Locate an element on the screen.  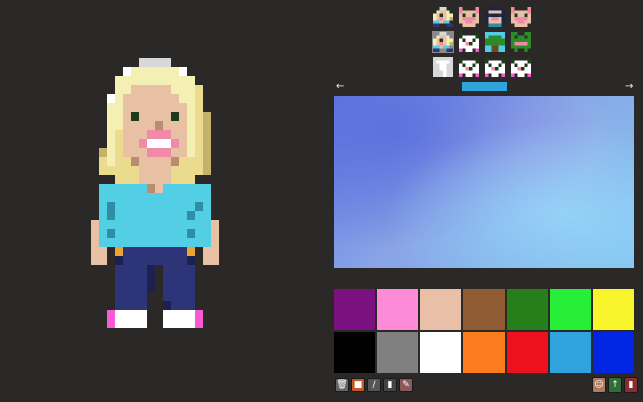
previous-page-arrow: ← is located at coordinates (340, 87).